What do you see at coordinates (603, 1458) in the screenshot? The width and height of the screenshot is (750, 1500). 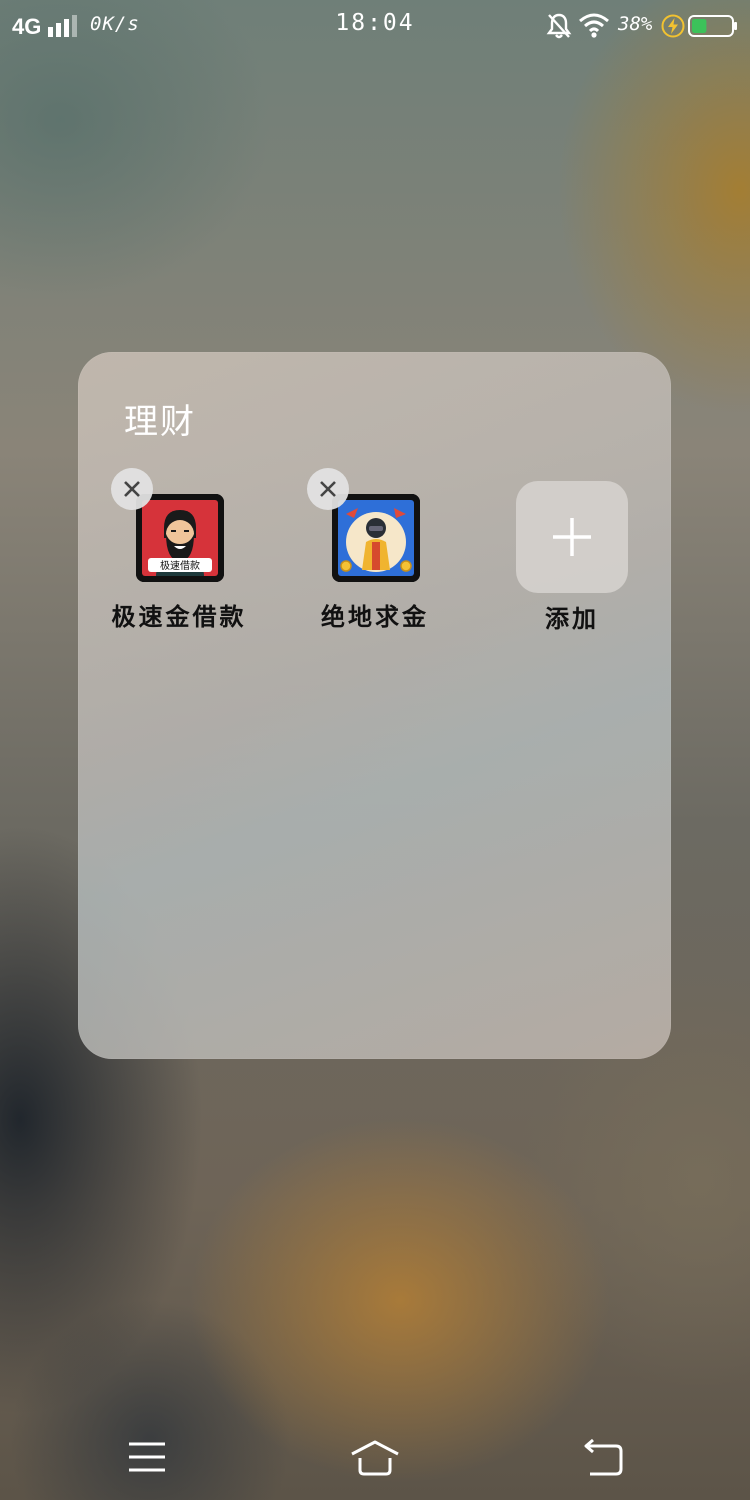 I see `back-icon` at bounding box center [603, 1458].